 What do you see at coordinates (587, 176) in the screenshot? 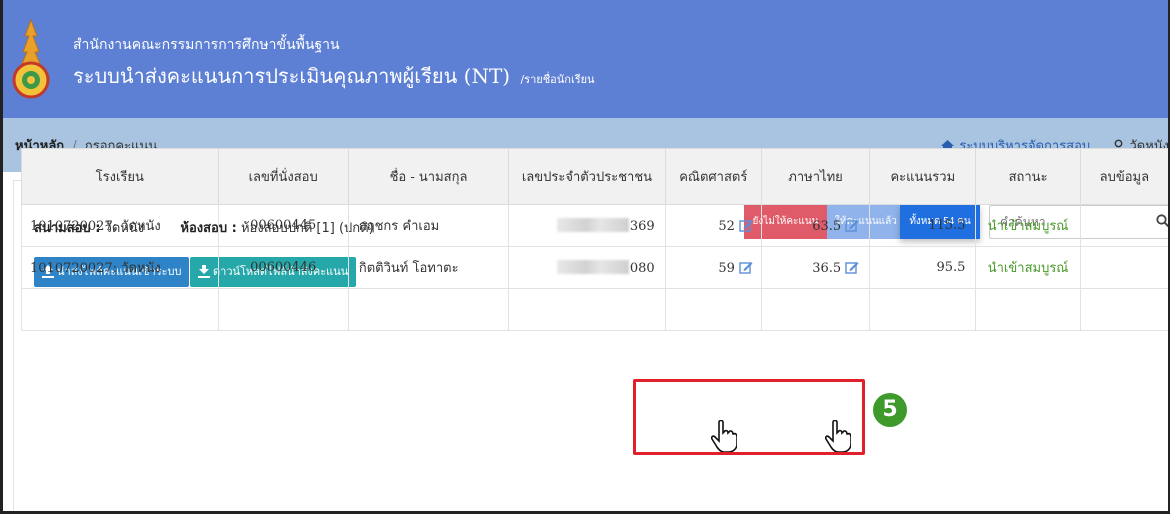
I see `col-citizen-id: เลขประจำตัวประชาชน` at bounding box center [587, 176].